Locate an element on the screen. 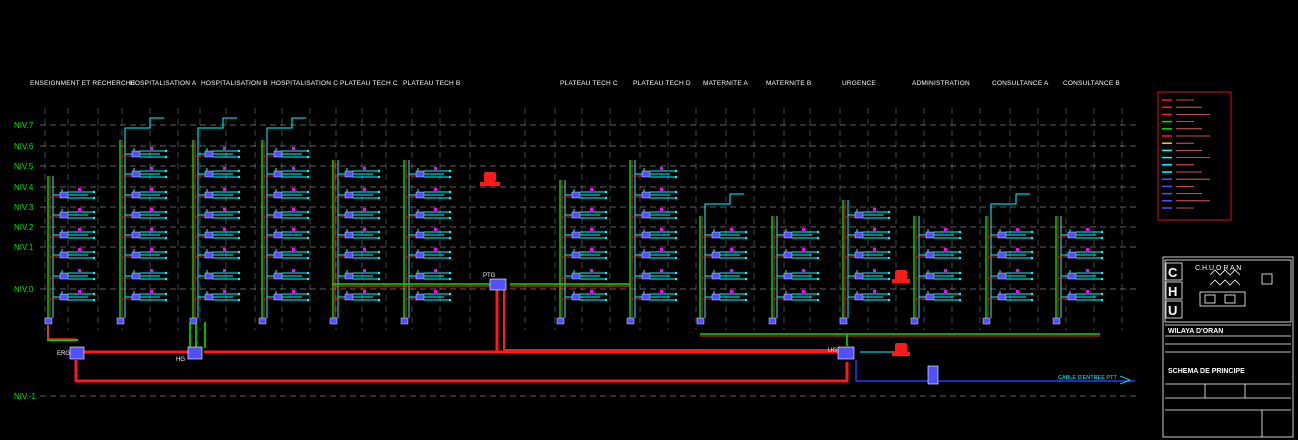  node-ug-label: UG is located at coordinates (832, 351).